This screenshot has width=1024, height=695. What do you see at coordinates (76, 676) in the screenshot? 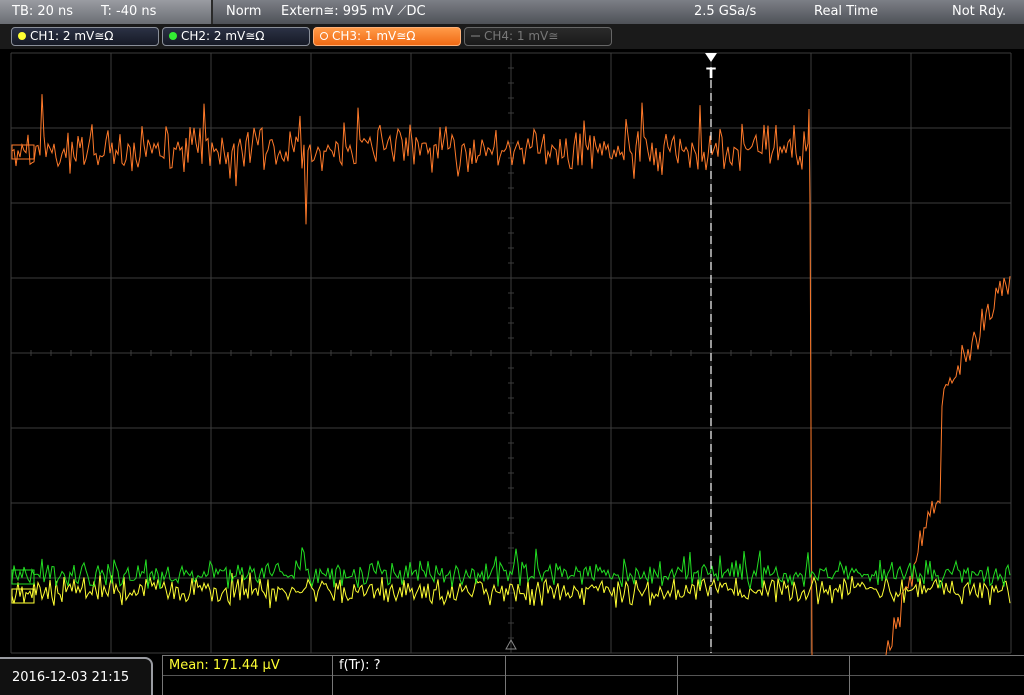
I see `datetime-display: 2016-12-03 21:15` at bounding box center [76, 676].